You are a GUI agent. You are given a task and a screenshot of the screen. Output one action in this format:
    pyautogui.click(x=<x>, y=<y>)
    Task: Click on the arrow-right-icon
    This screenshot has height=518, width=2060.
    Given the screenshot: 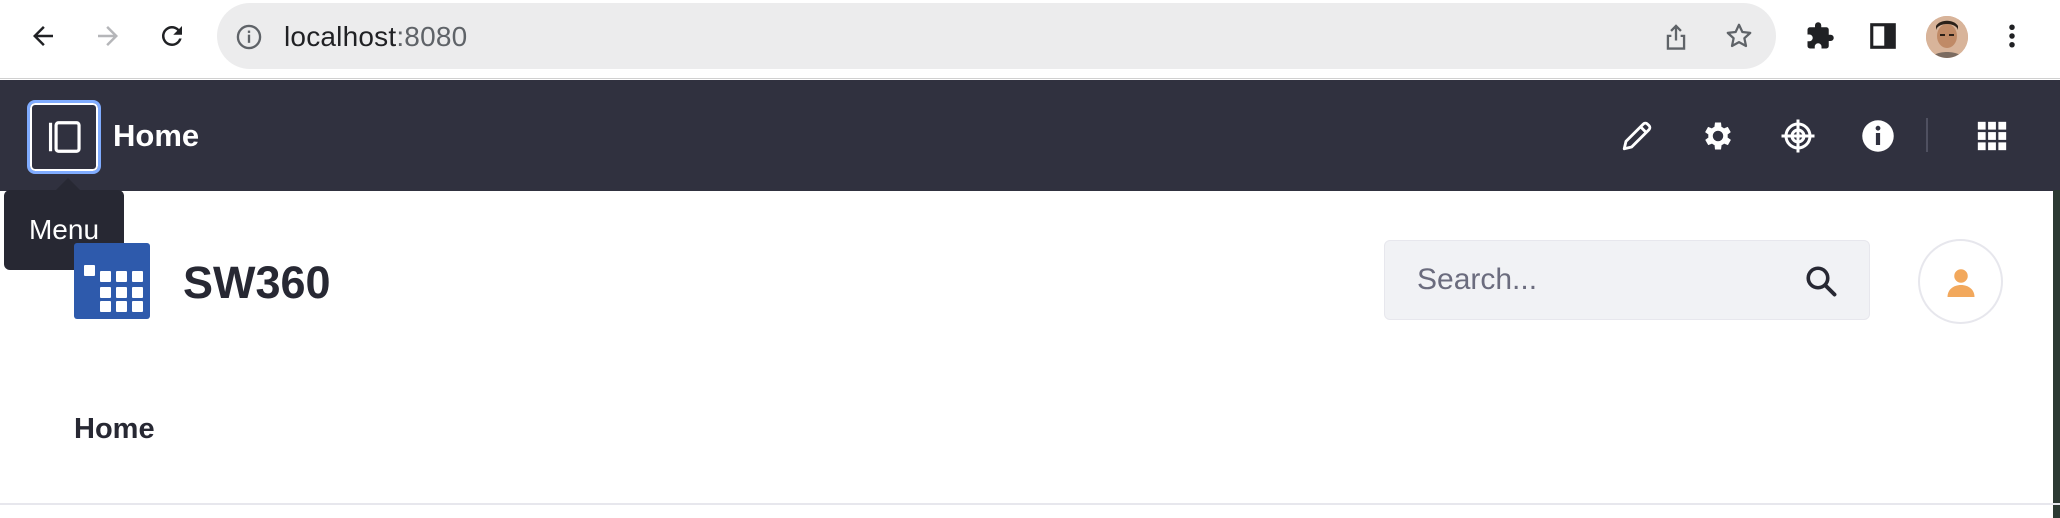 What is the action you would take?
    pyautogui.click(x=108, y=36)
    